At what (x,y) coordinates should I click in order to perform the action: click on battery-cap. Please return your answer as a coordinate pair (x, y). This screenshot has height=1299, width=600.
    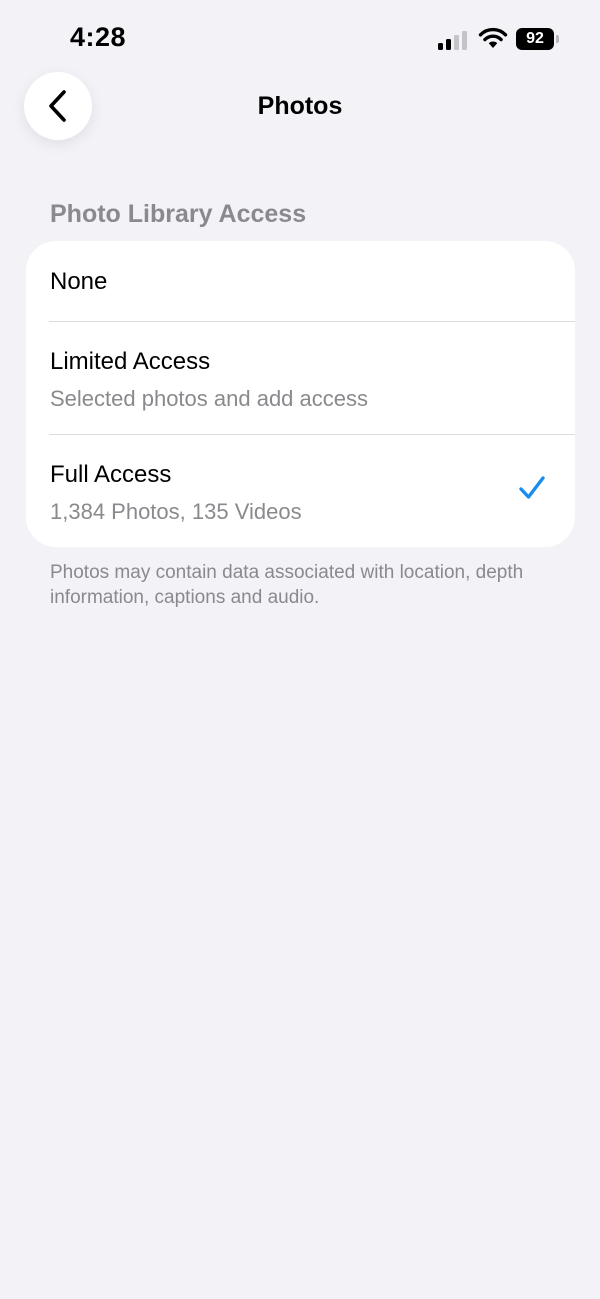
    Looking at the image, I should click on (557, 39).